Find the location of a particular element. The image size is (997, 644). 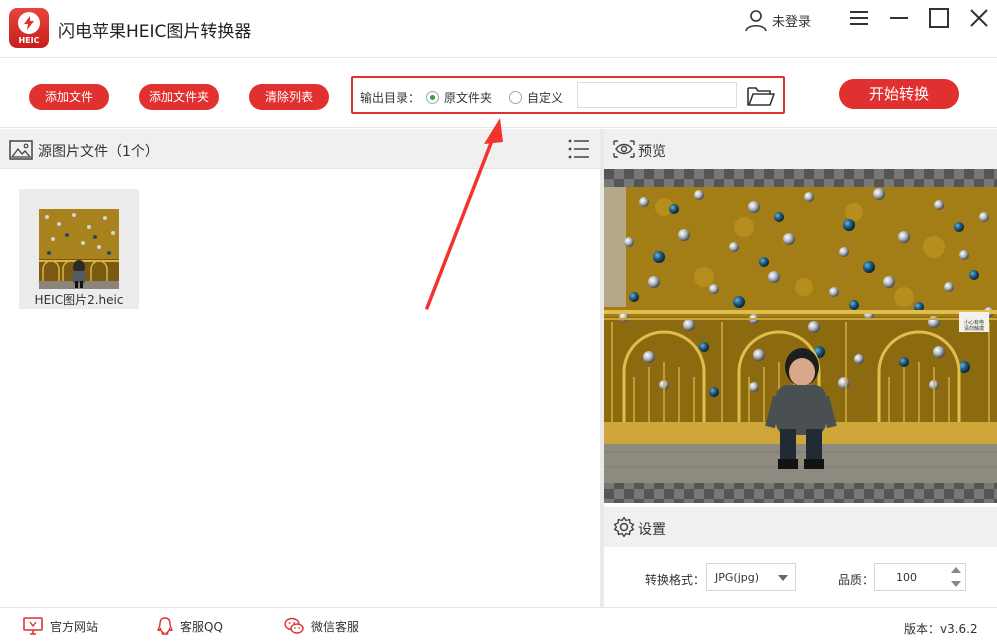

monitor-icon is located at coordinates (33, 626).